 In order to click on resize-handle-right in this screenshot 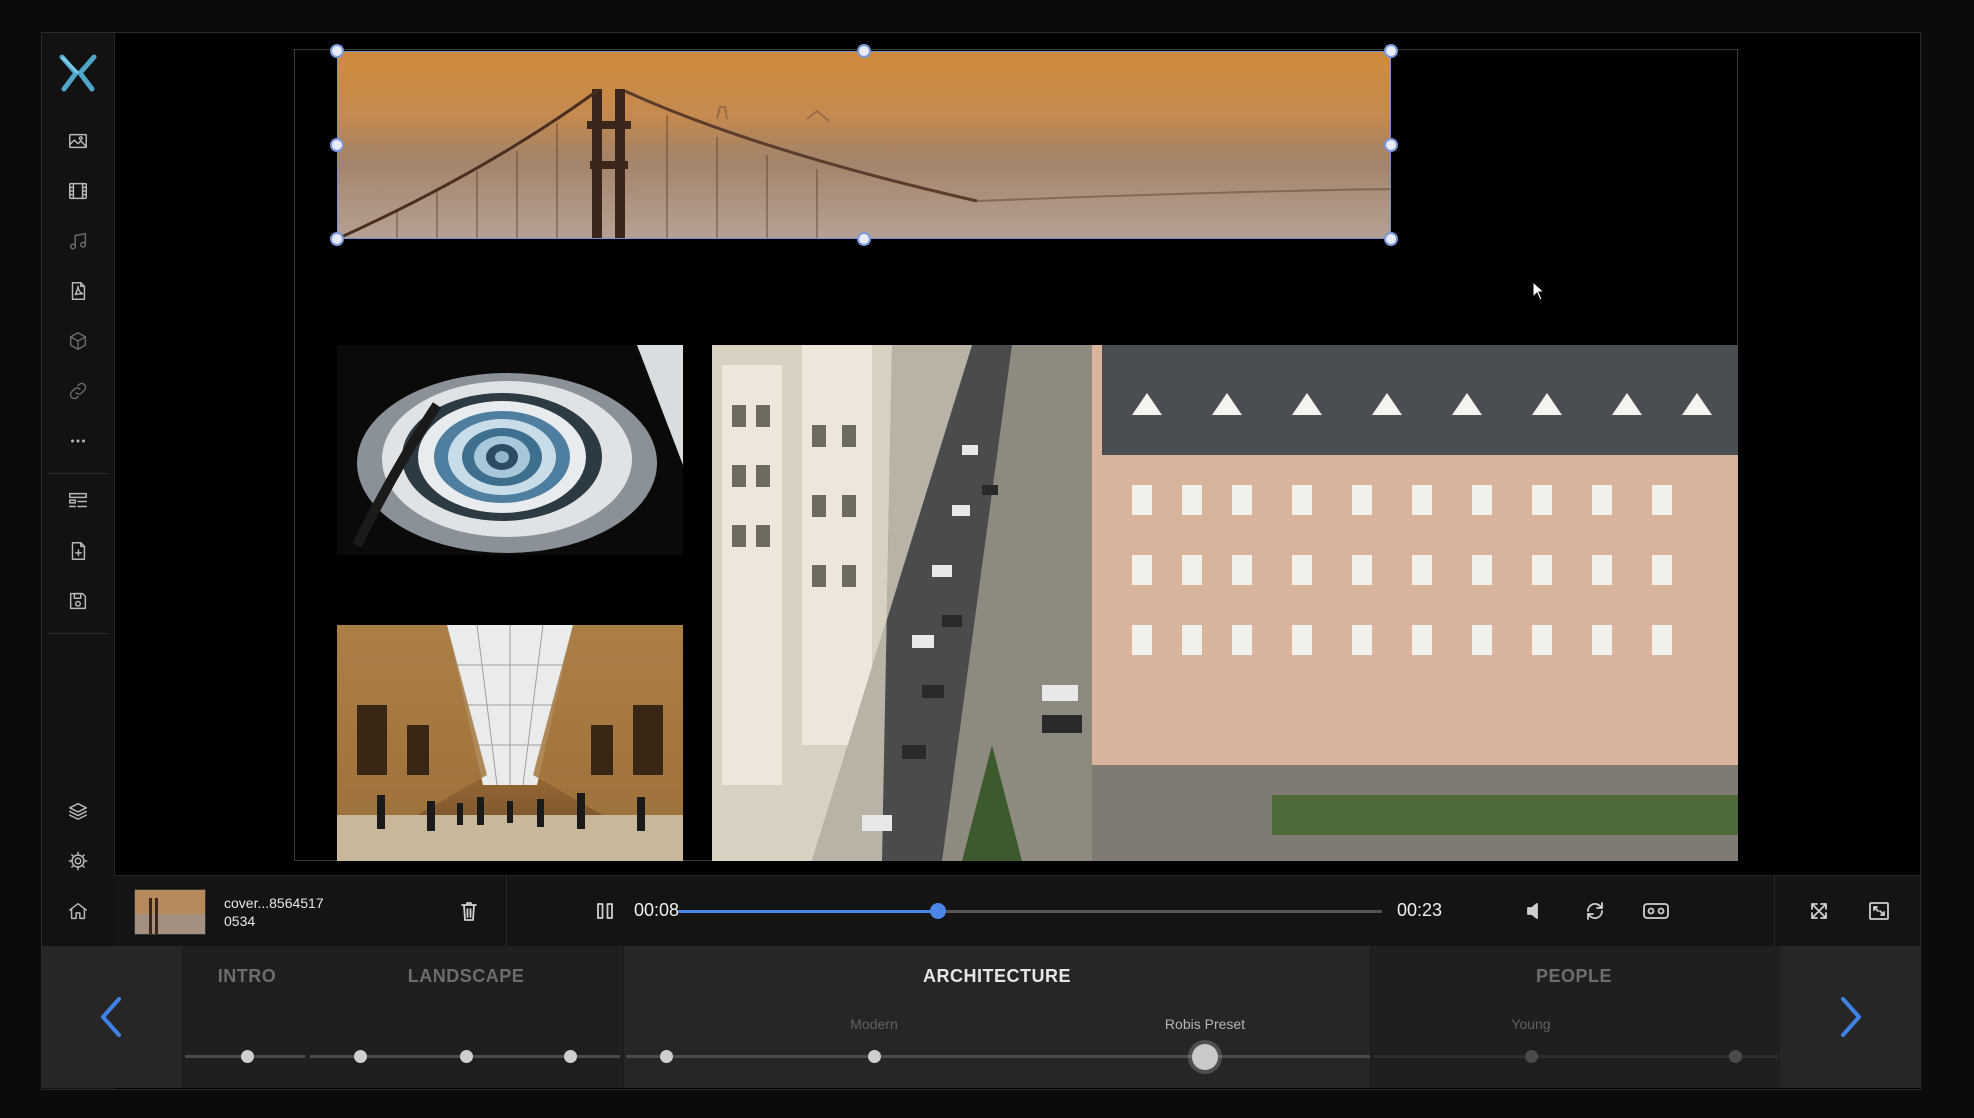, I will do `click(1391, 145)`.